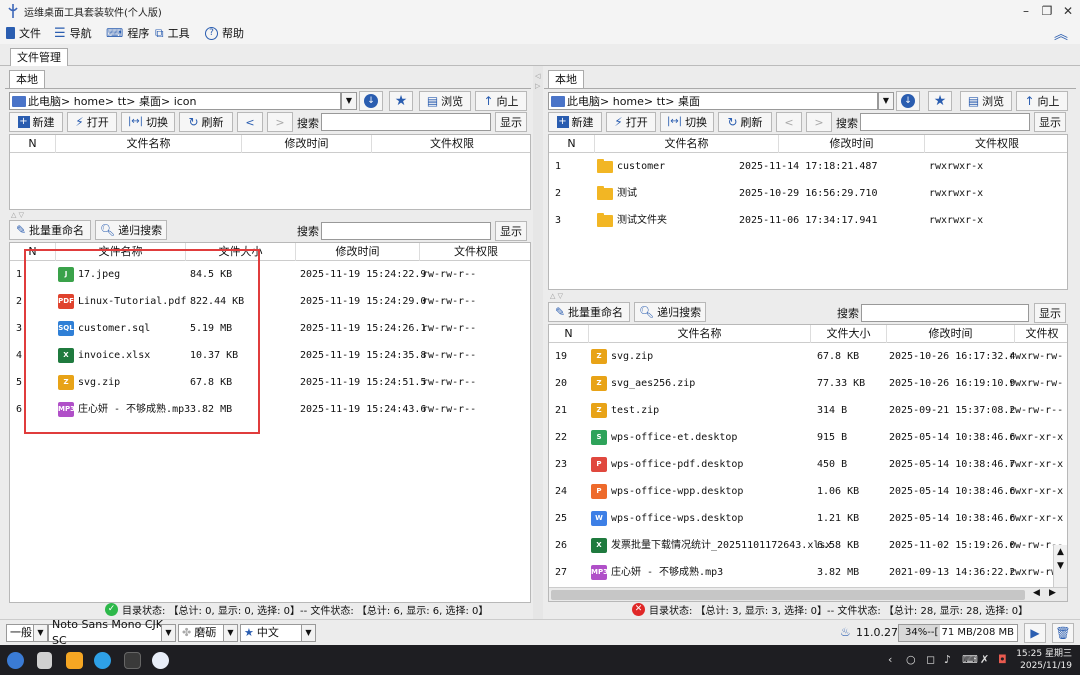 The image size is (1080, 675). I want to click on language-select: ★ 中文 ▼, so click(278, 633).